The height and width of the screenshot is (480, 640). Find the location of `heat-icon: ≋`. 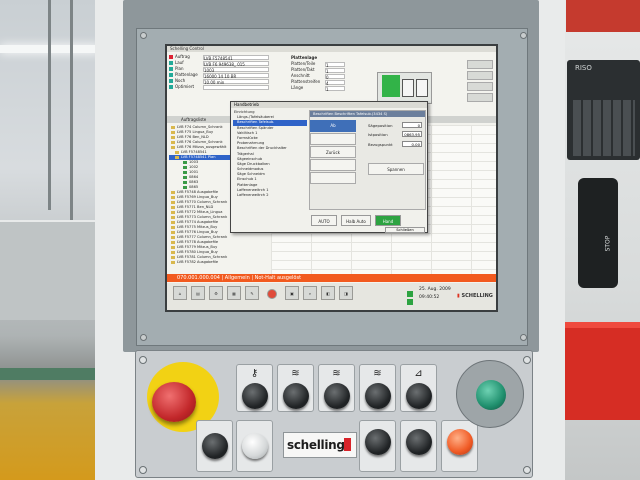

heat-icon: ≋ is located at coordinates (295, 373).